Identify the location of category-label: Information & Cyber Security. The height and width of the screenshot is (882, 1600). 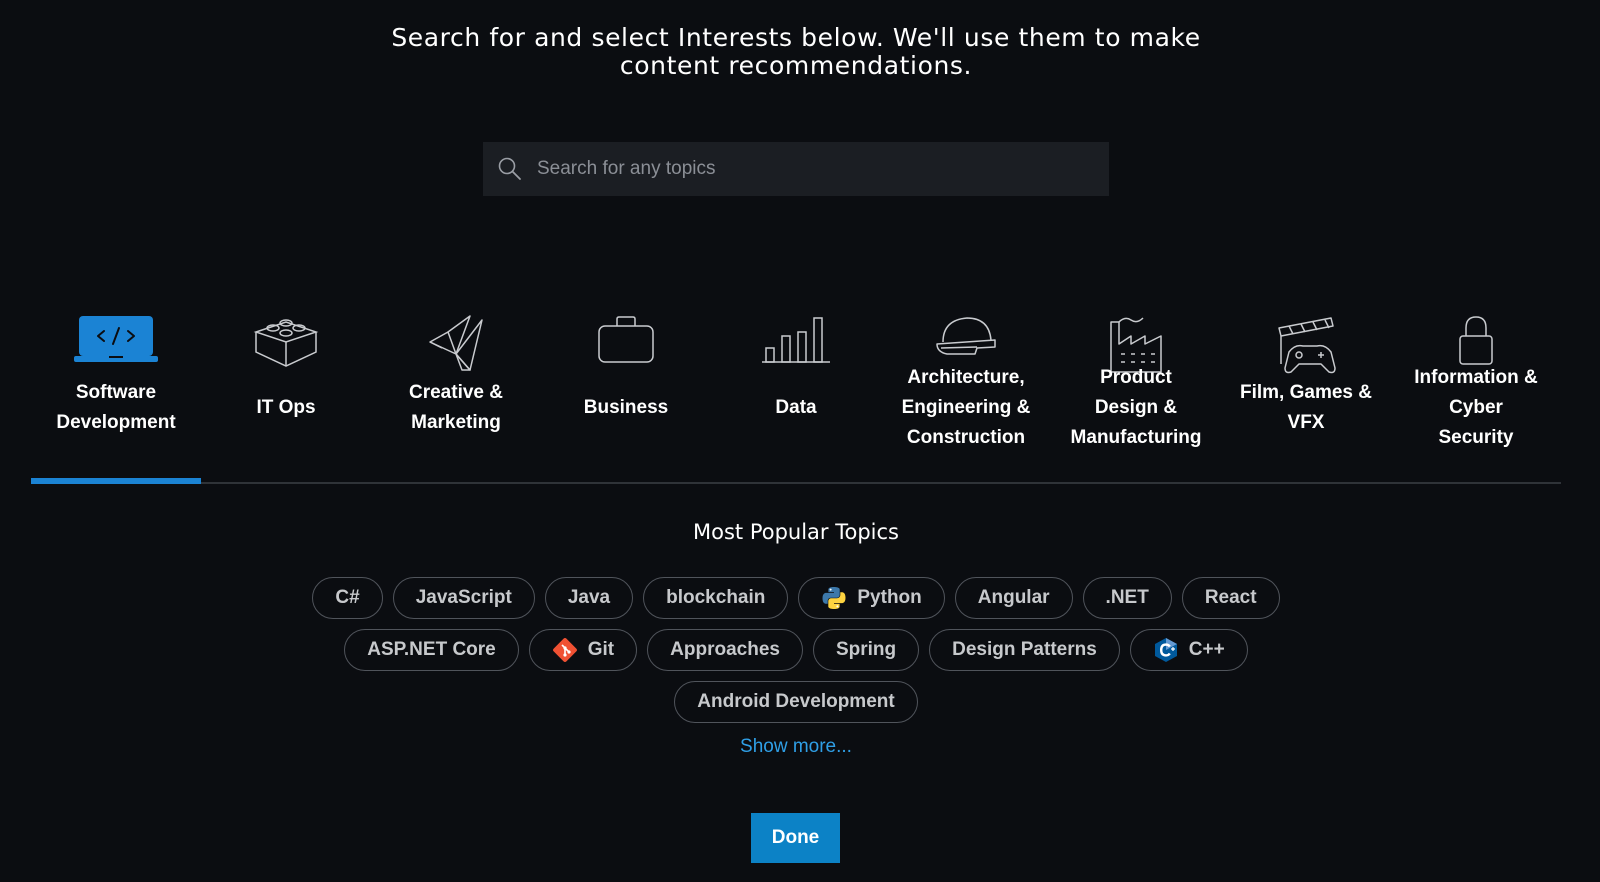
(1476, 408).